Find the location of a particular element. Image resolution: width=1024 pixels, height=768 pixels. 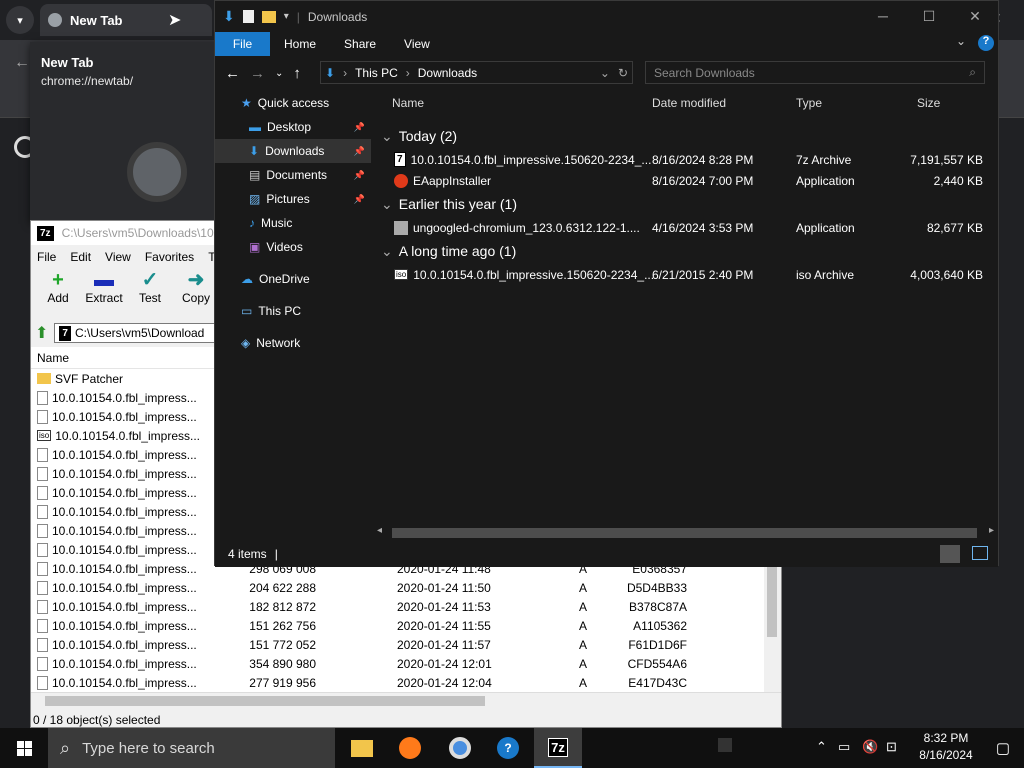

show-hidden-icons-icon: ⌃ is located at coordinates (821, 747).